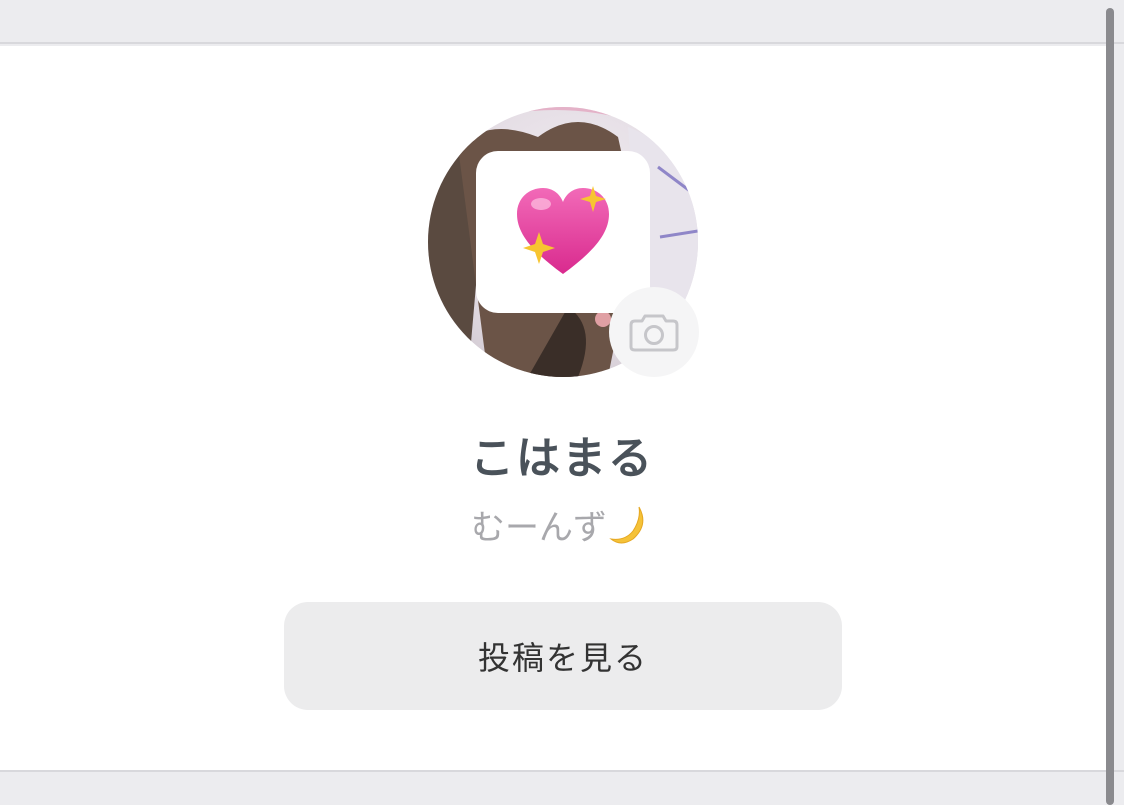 Image resolution: width=1124 pixels, height=805 pixels. I want to click on profile-avatar-area, so click(563, 242).